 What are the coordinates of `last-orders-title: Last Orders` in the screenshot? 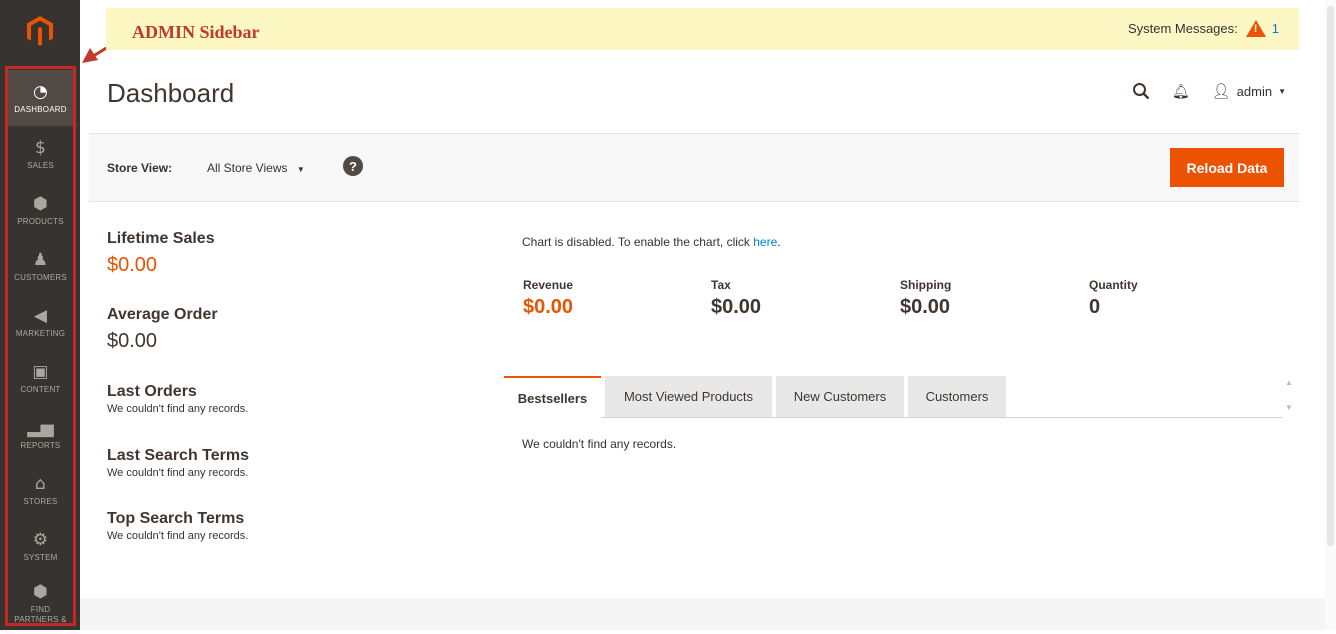 It's located at (152, 391).